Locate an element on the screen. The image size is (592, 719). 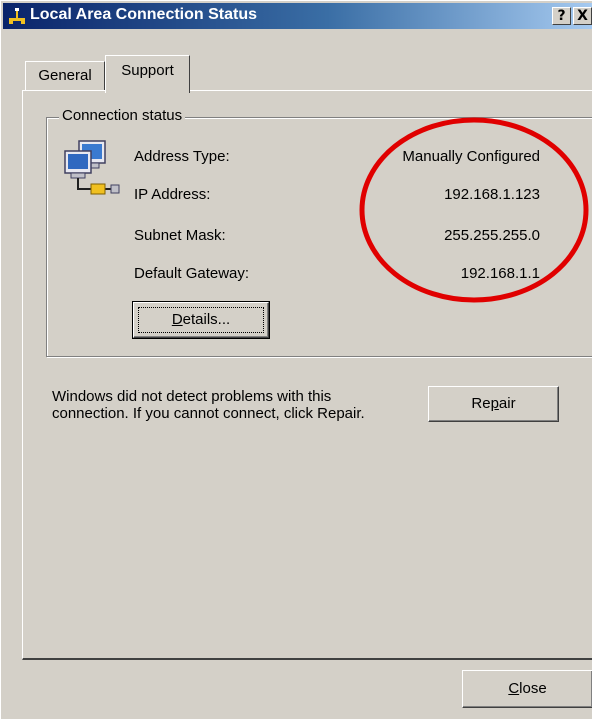
network-computers-icon is located at coordinates (93, 168).